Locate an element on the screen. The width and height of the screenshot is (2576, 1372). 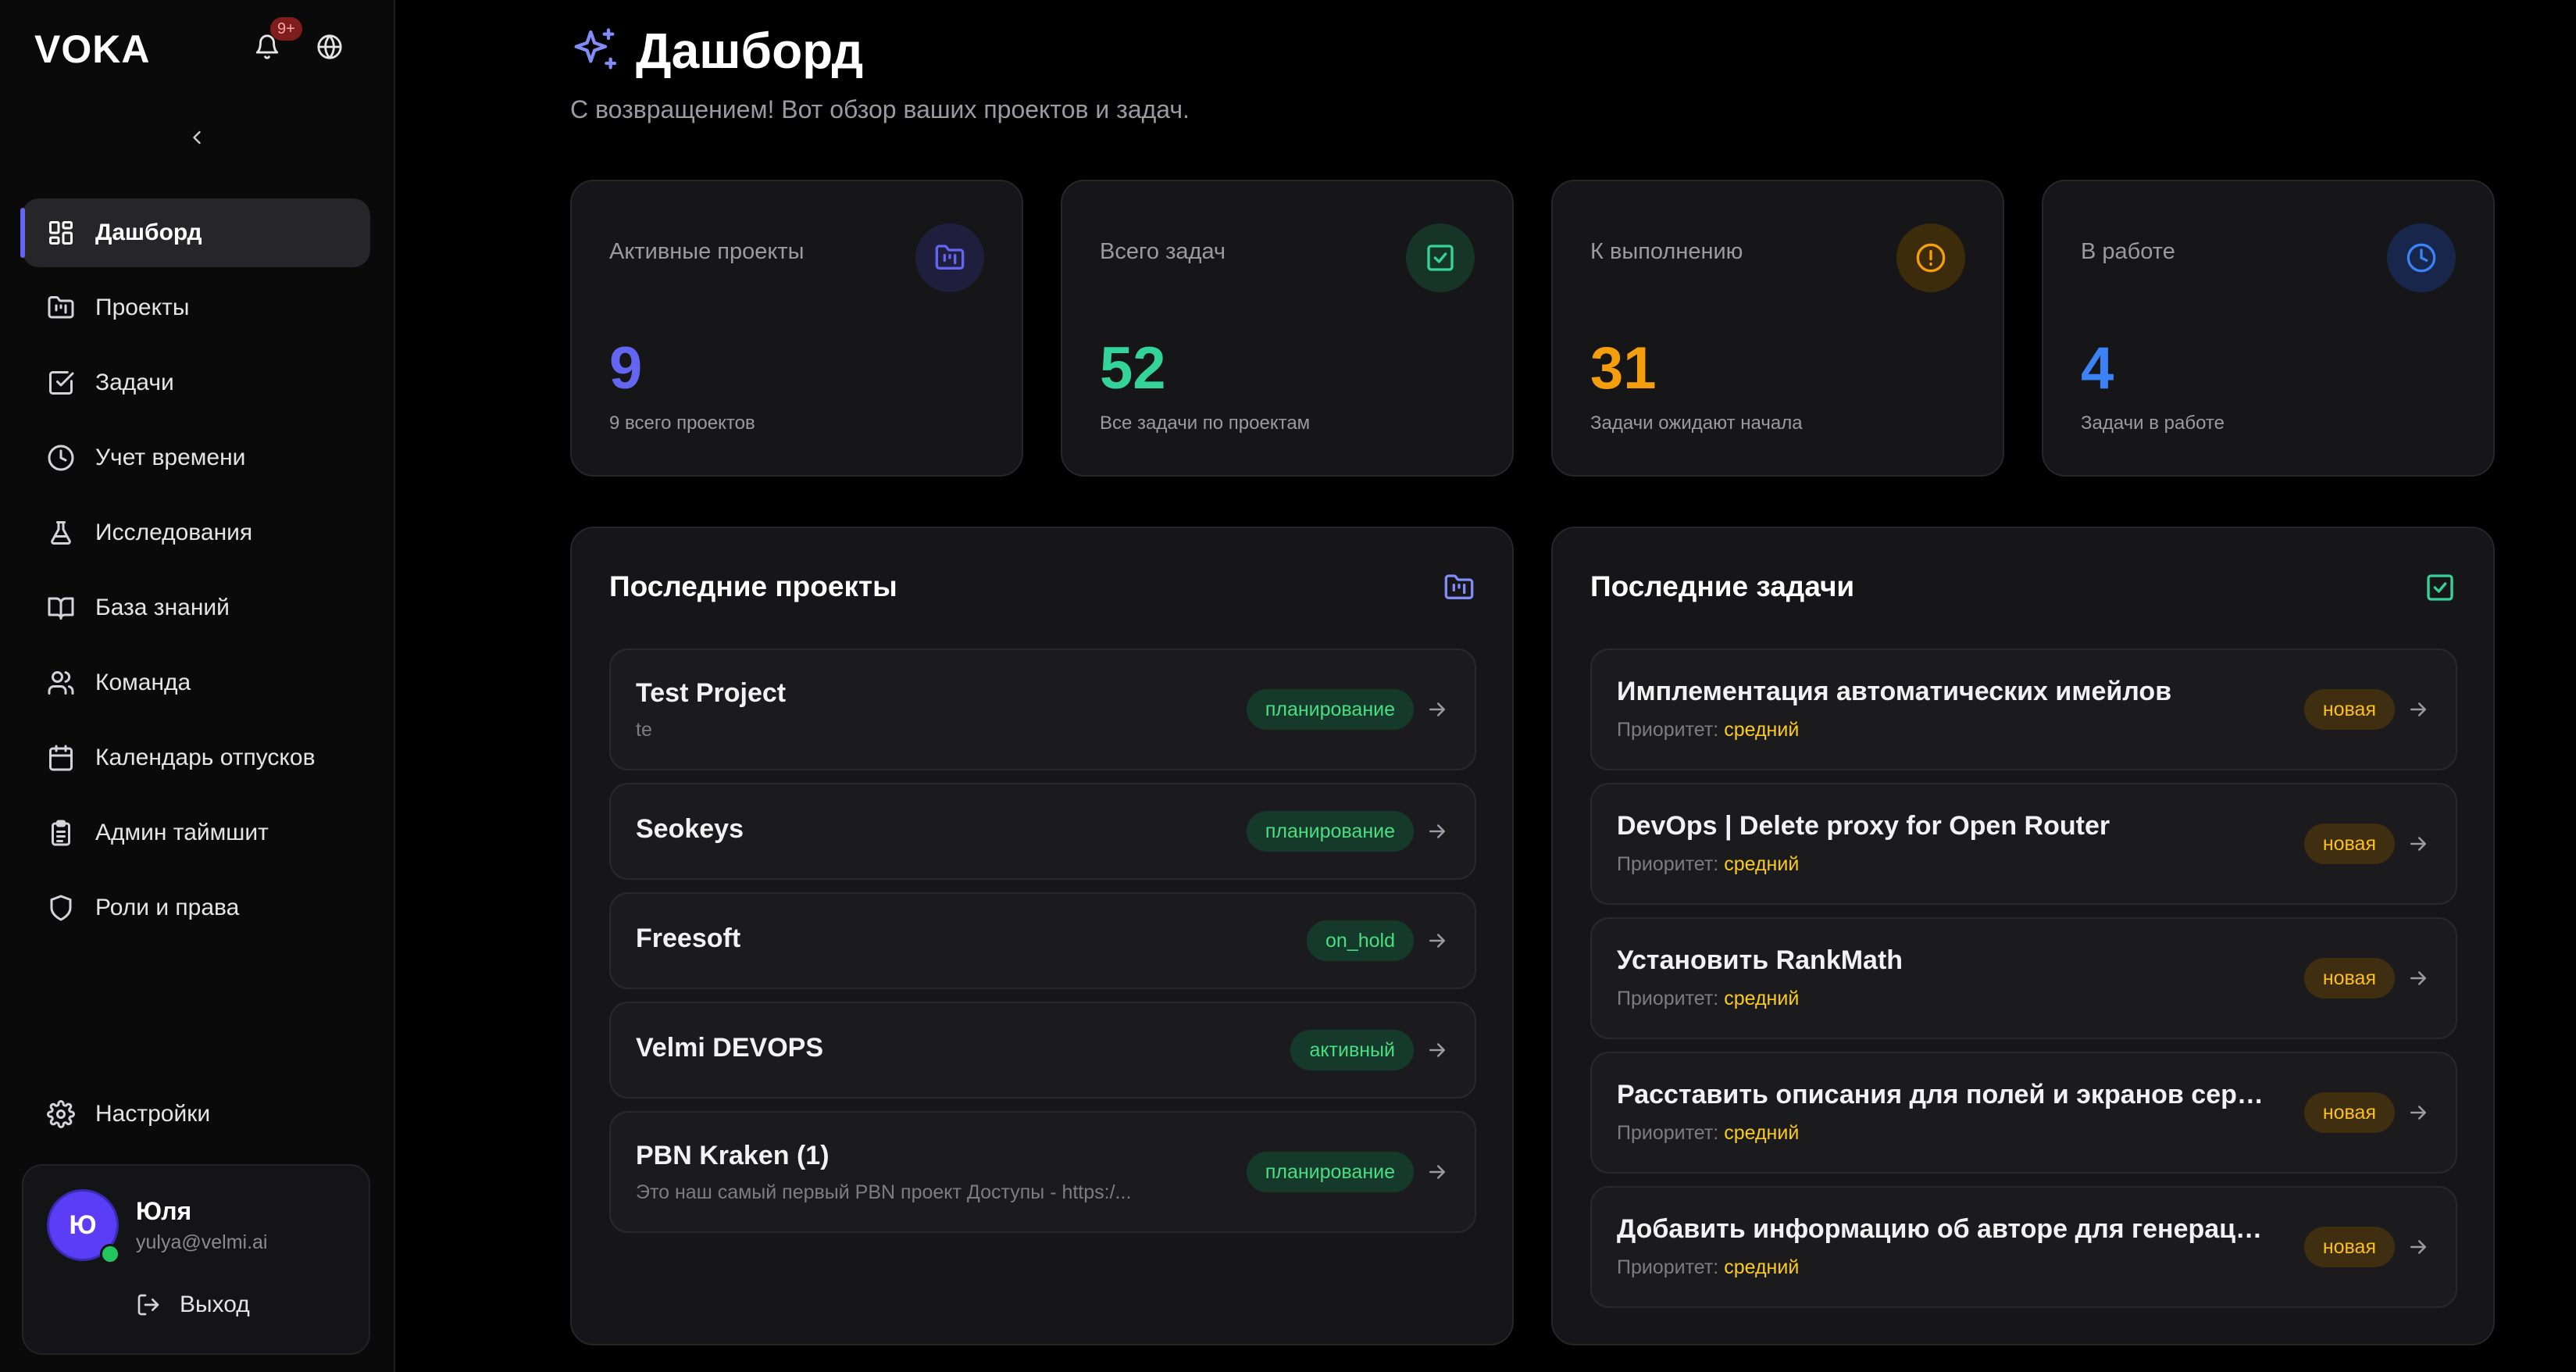
project-description: te is located at coordinates (644, 730).